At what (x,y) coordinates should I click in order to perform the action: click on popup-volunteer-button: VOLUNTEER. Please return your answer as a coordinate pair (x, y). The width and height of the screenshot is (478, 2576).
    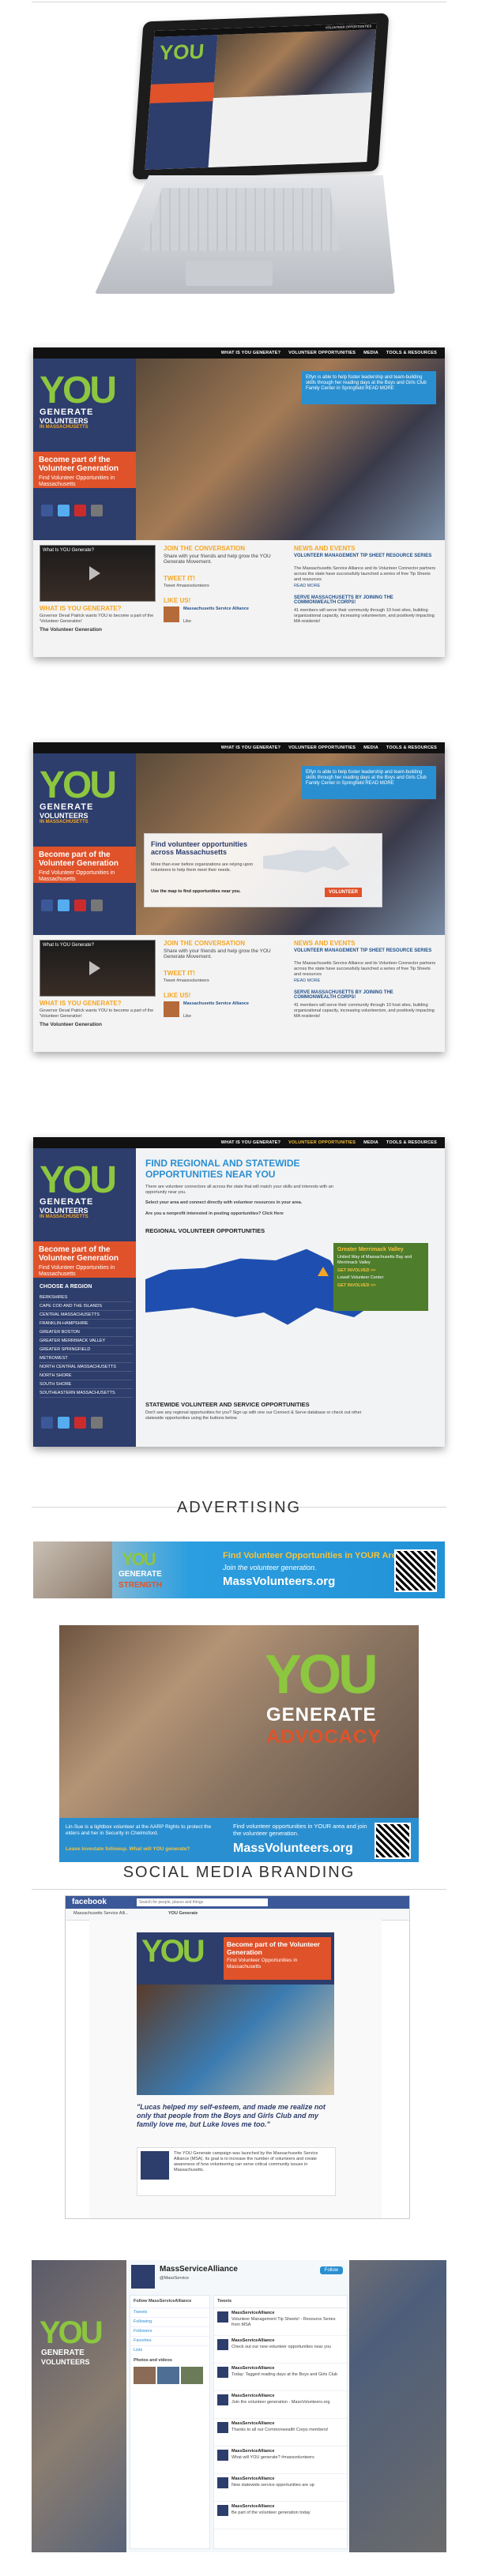
    Looking at the image, I should click on (344, 892).